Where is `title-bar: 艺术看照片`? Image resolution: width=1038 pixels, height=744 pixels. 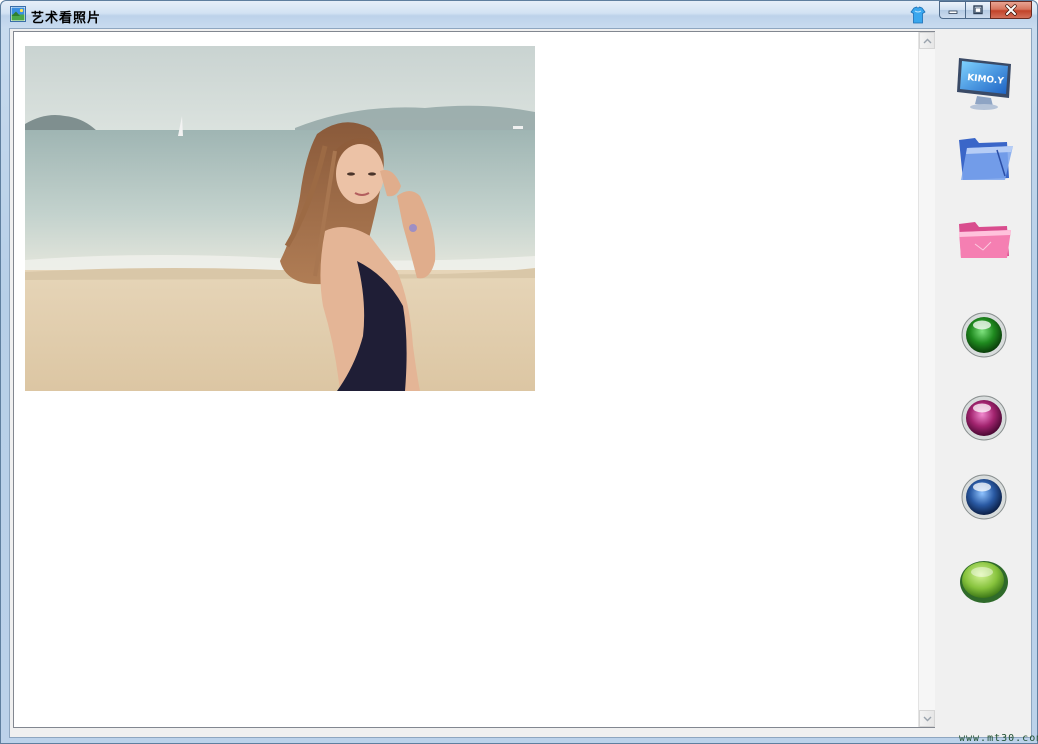
title-bar: 艺术看照片 is located at coordinates (519, 14).